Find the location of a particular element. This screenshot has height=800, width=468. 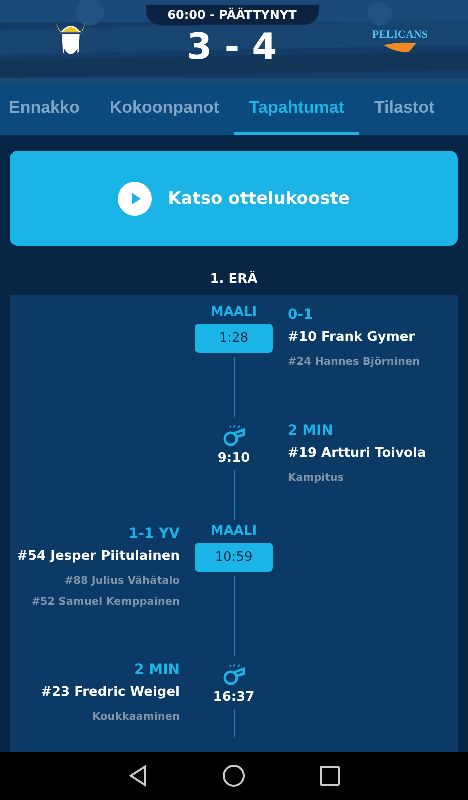

recents-icon is located at coordinates (330, 776).